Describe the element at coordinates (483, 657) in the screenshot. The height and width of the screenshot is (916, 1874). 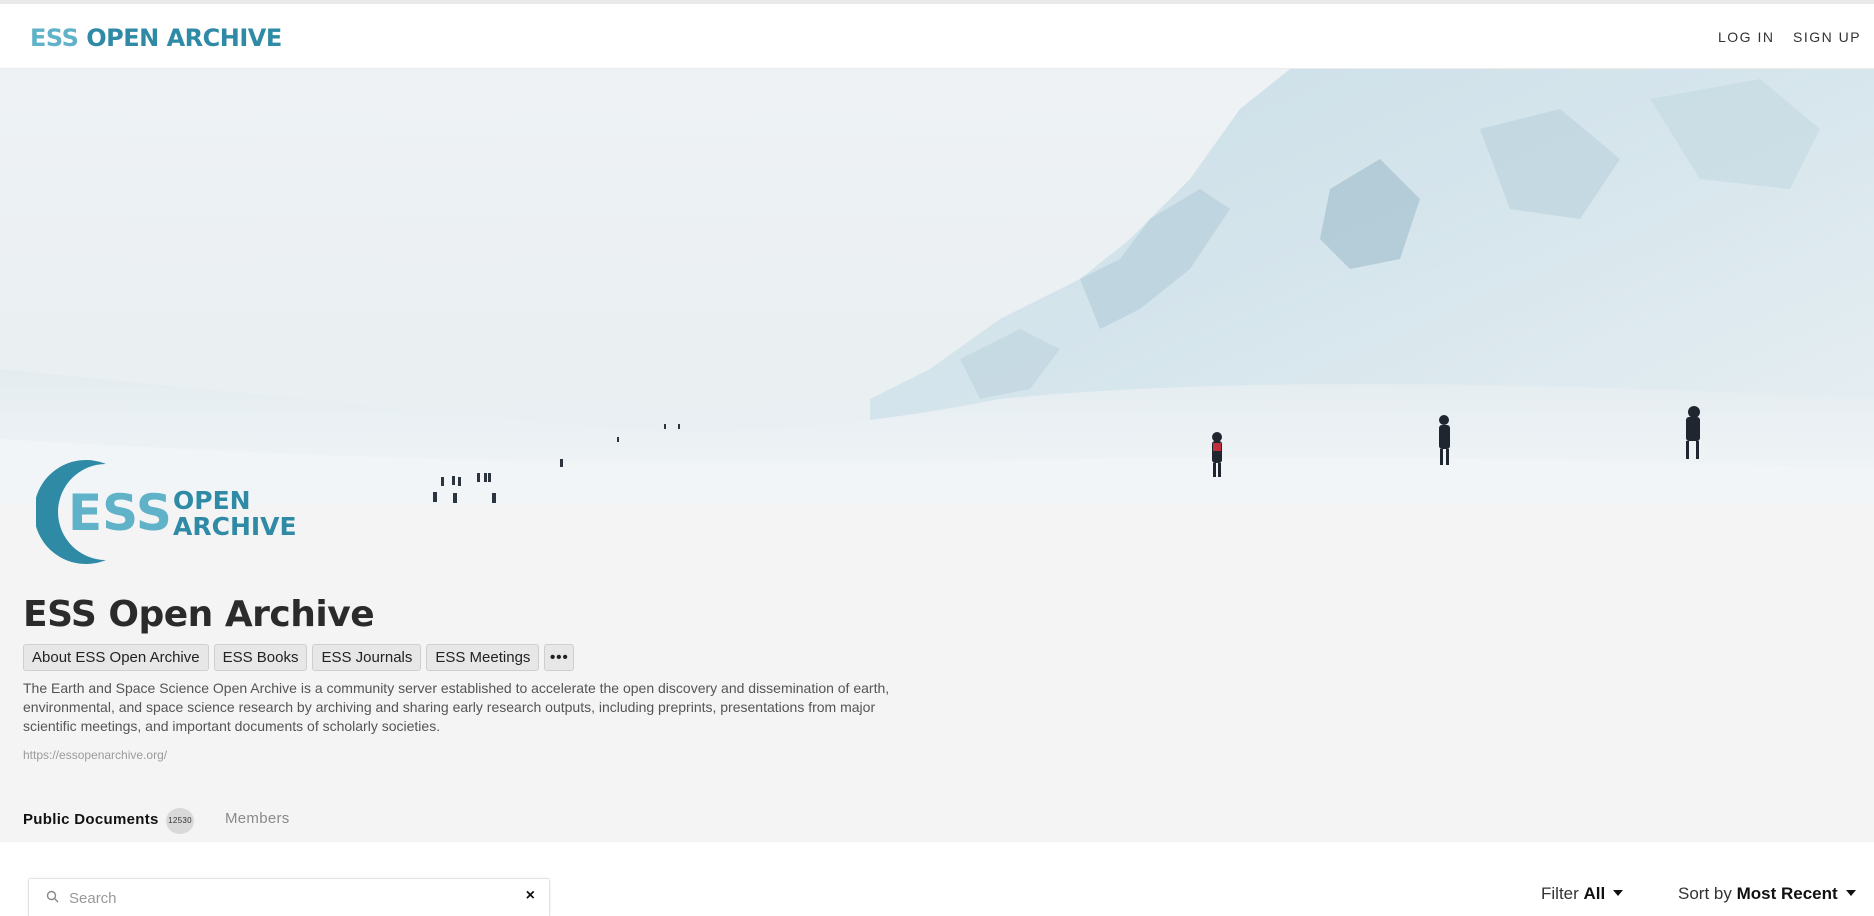
I see `meetings-link: ESS Meetings` at that location.